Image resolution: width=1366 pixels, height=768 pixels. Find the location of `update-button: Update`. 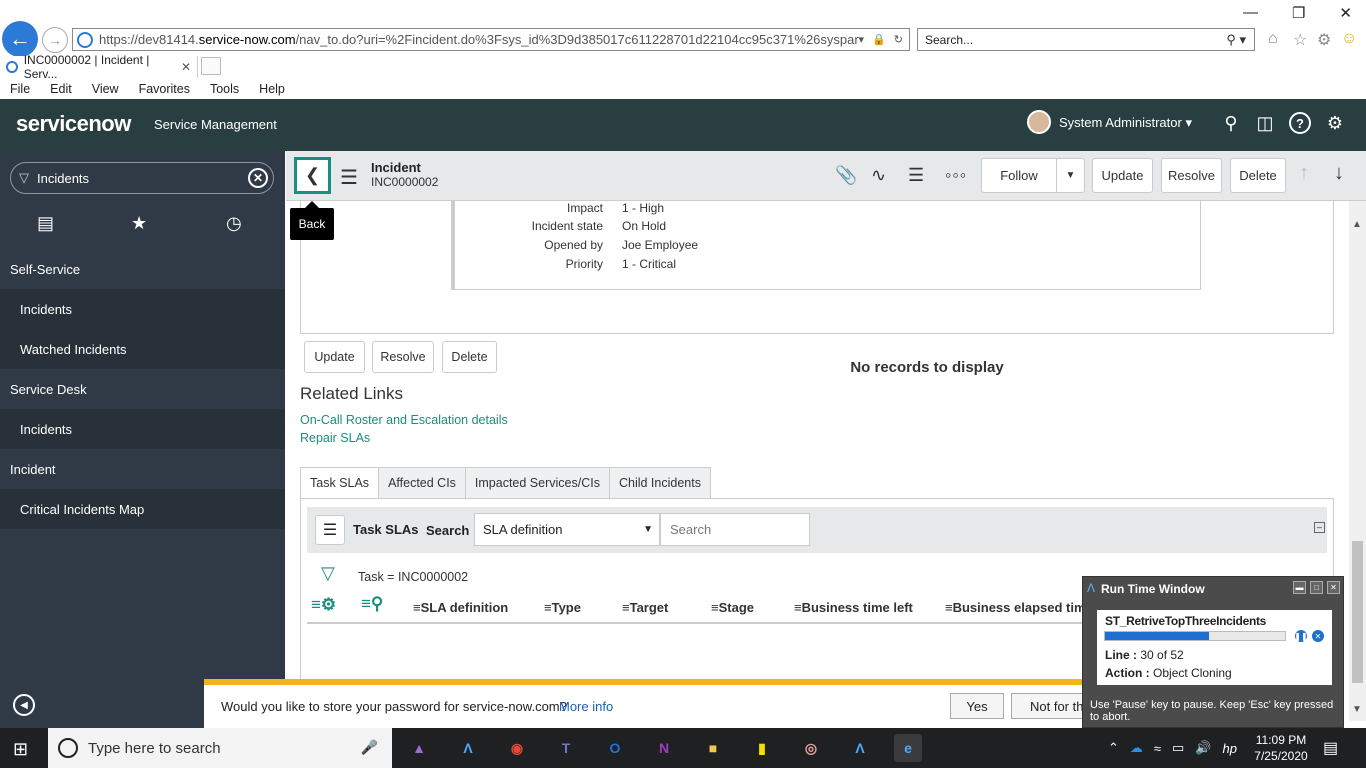

update-button: Update is located at coordinates (1122, 175).